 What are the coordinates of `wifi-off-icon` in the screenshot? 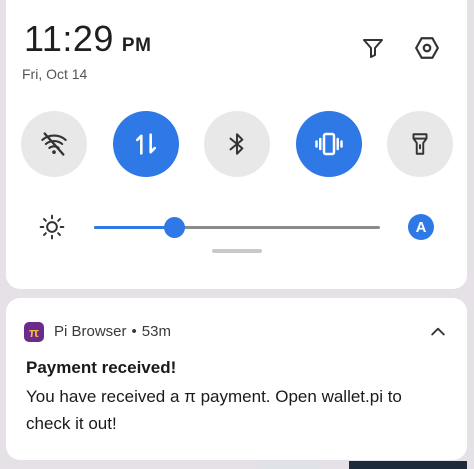 It's located at (54, 144).